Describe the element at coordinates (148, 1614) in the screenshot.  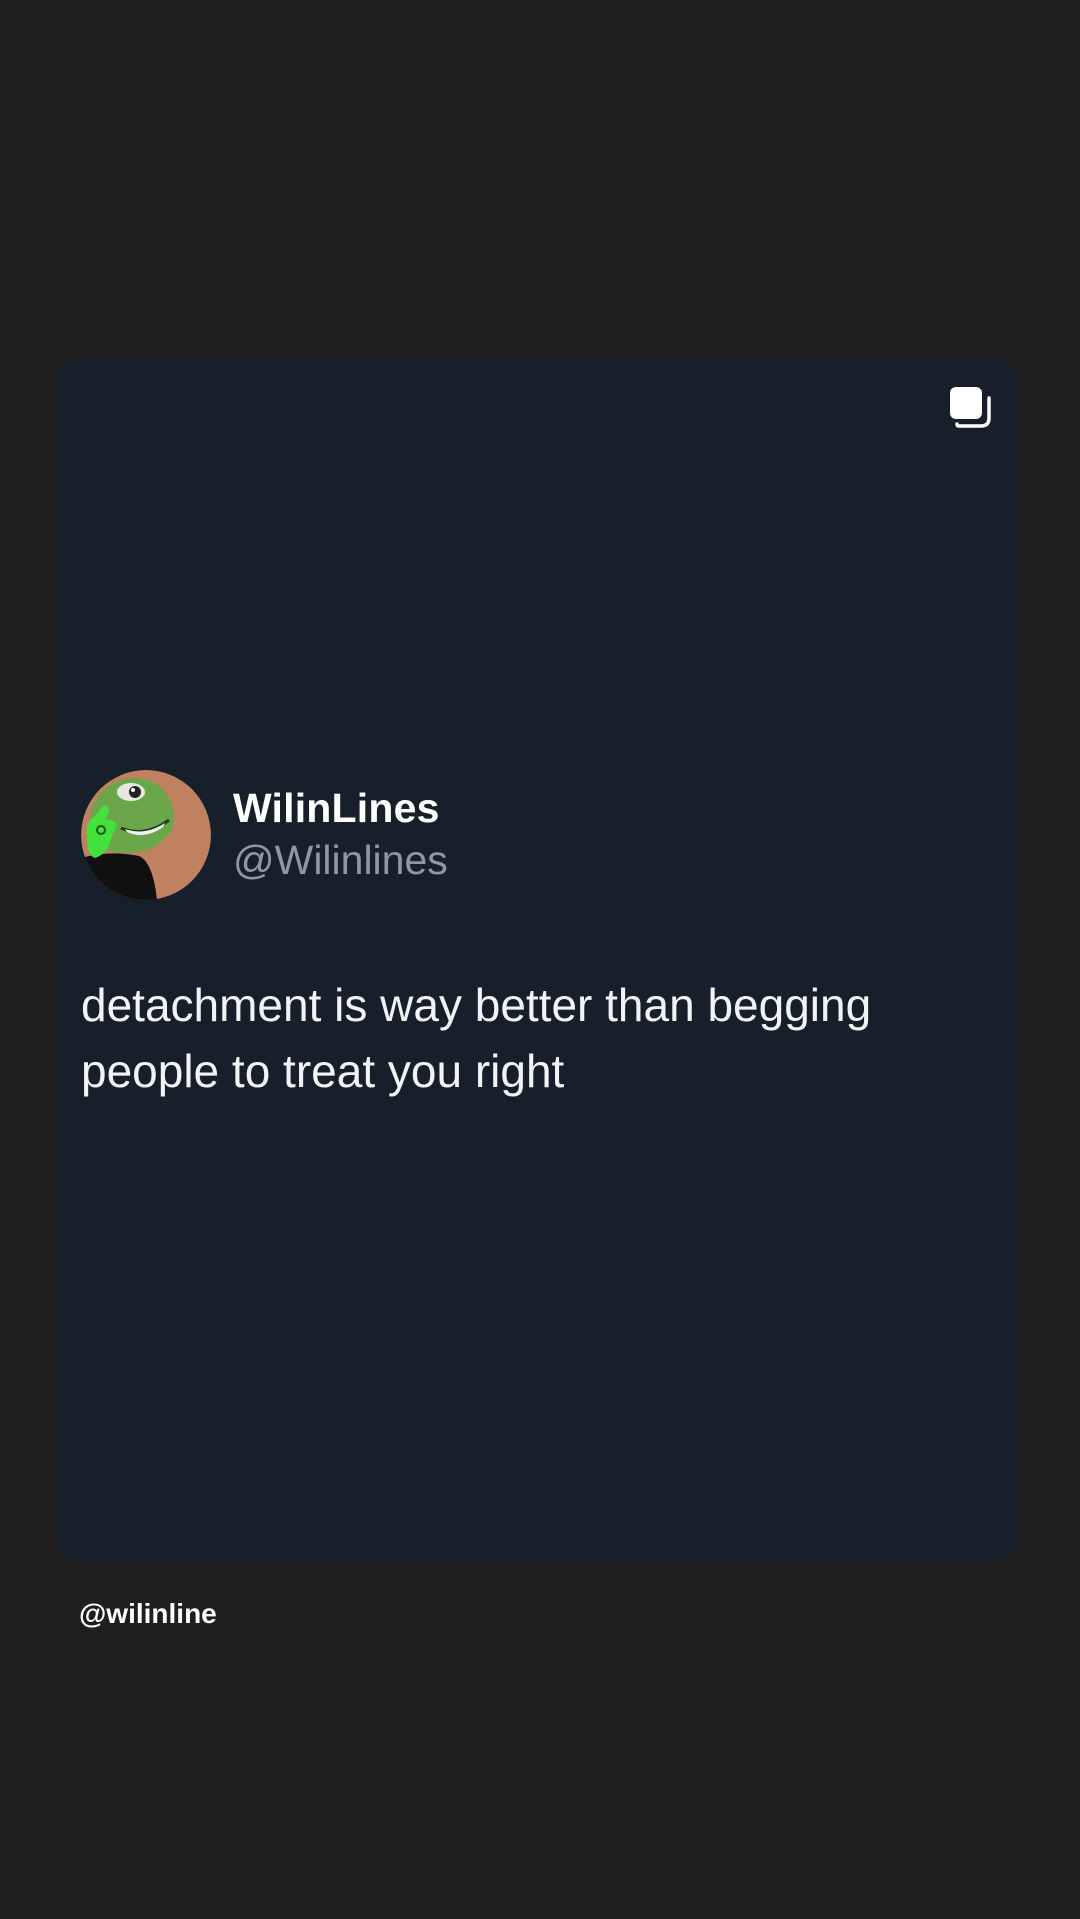
I see `account-tag: @wilinline` at that location.